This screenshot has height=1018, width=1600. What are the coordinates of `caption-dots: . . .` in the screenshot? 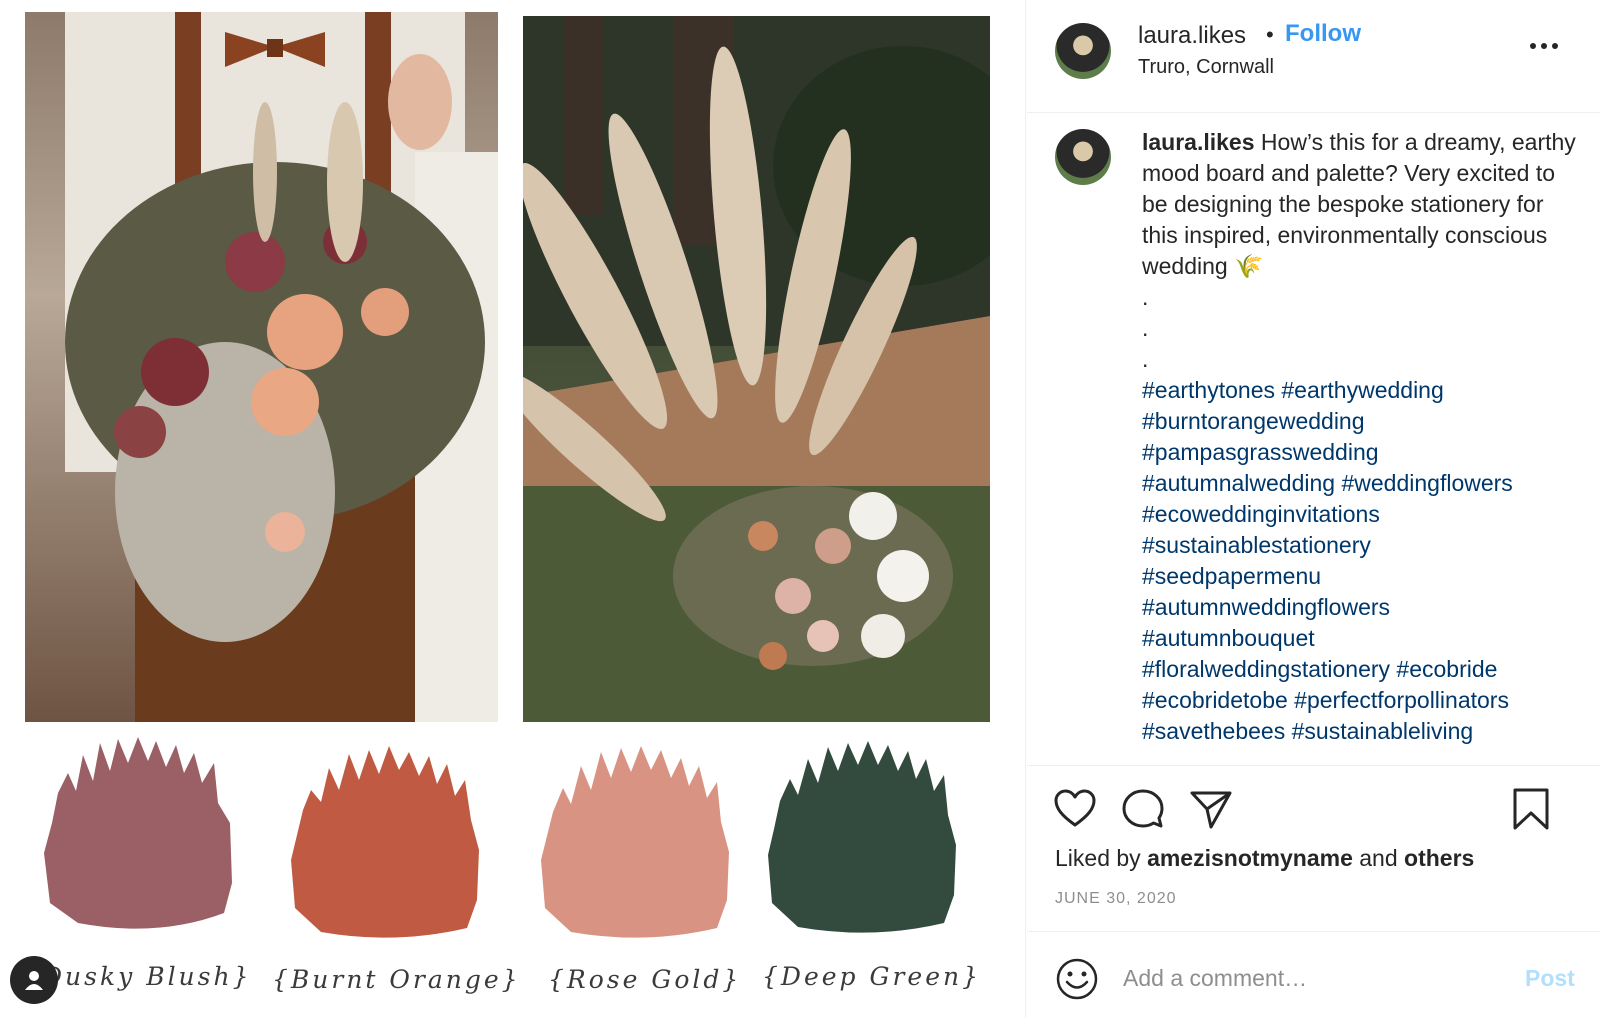 It's located at (1362, 328).